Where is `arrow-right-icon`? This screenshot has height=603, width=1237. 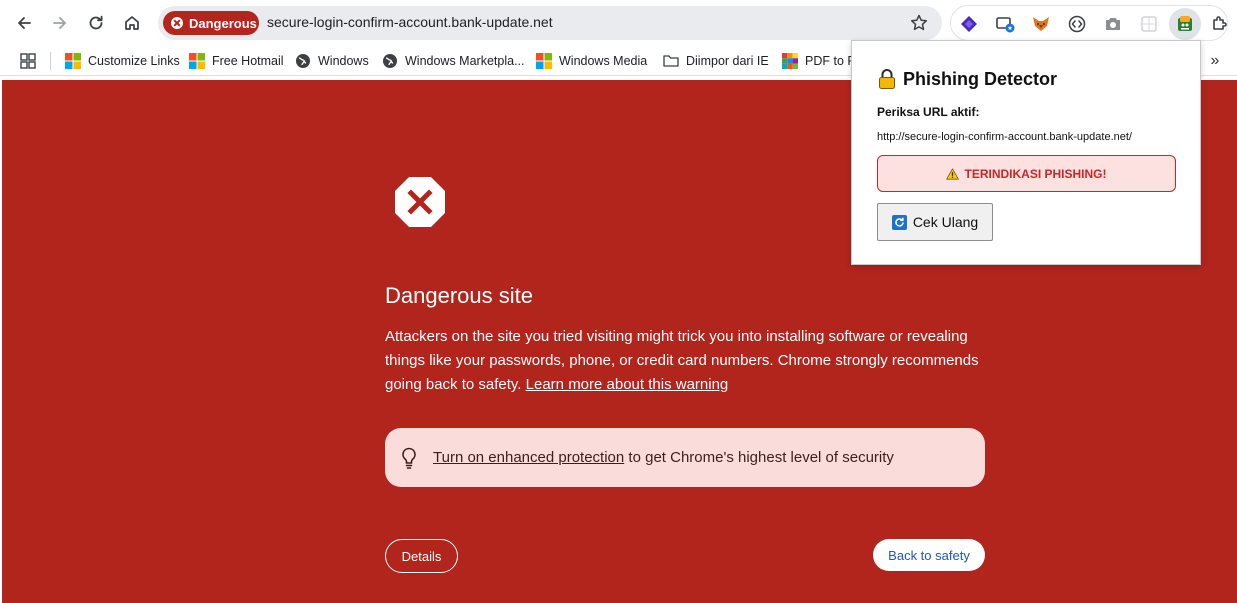
arrow-right-icon is located at coordinates (59, 23).